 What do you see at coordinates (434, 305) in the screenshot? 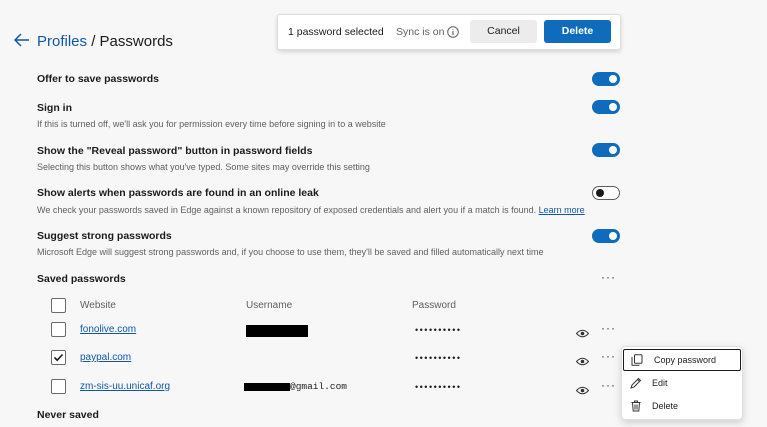
I see `column-header-password: Password` at bounding box center [434, 305].